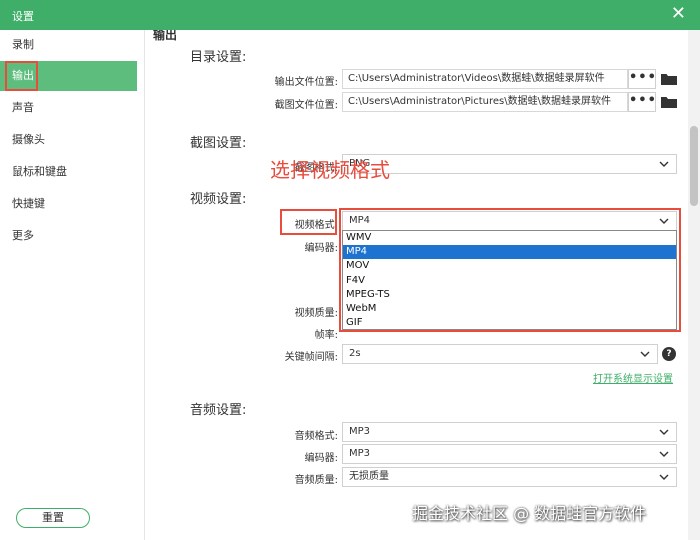 Image resolution: width=700 pixels, height=540 pixels. Describe the element at coordinates (218, 143) in the screenshot. I see `screenshot-settings-title: 截图设置:` at that location.